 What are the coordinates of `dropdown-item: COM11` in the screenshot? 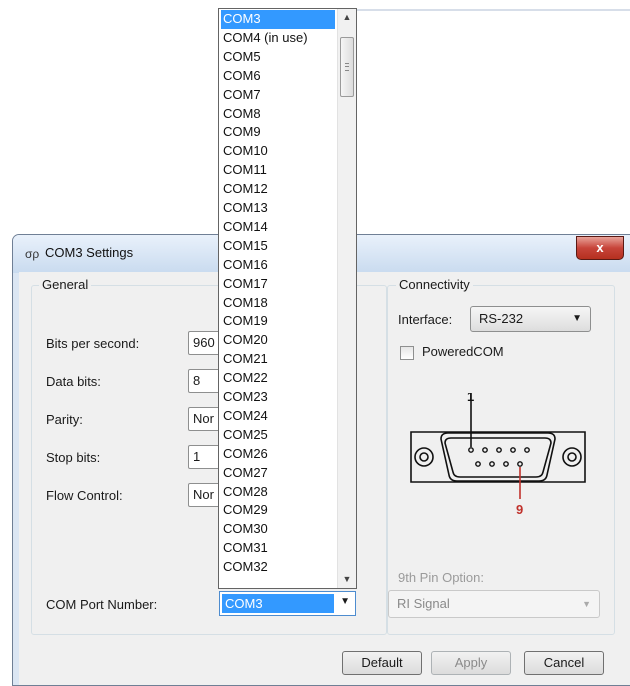 It's located at (278, 170).